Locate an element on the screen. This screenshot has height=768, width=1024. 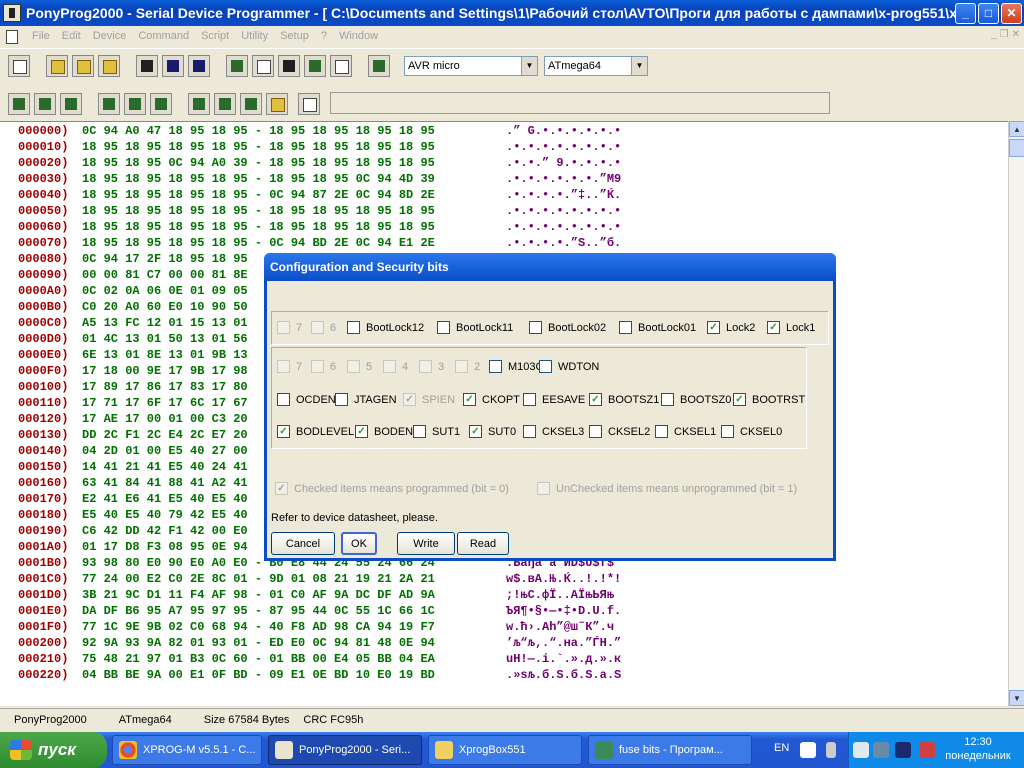
edit-script-icon is located at coordinates (309, 104).